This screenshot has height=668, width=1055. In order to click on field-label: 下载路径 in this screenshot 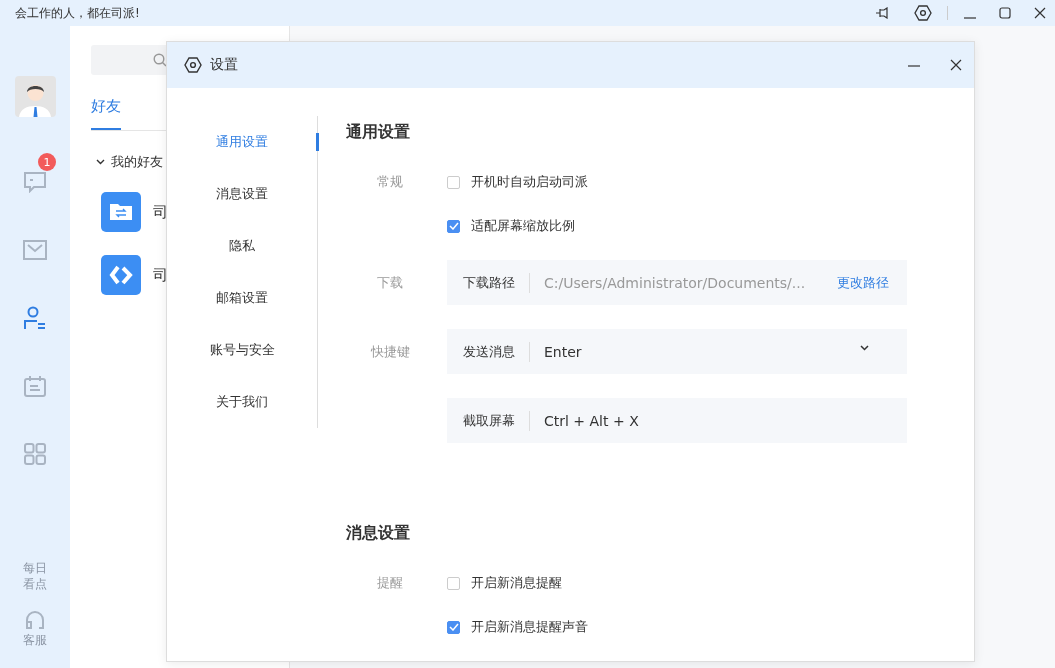, I will do `click(489, 282)`.